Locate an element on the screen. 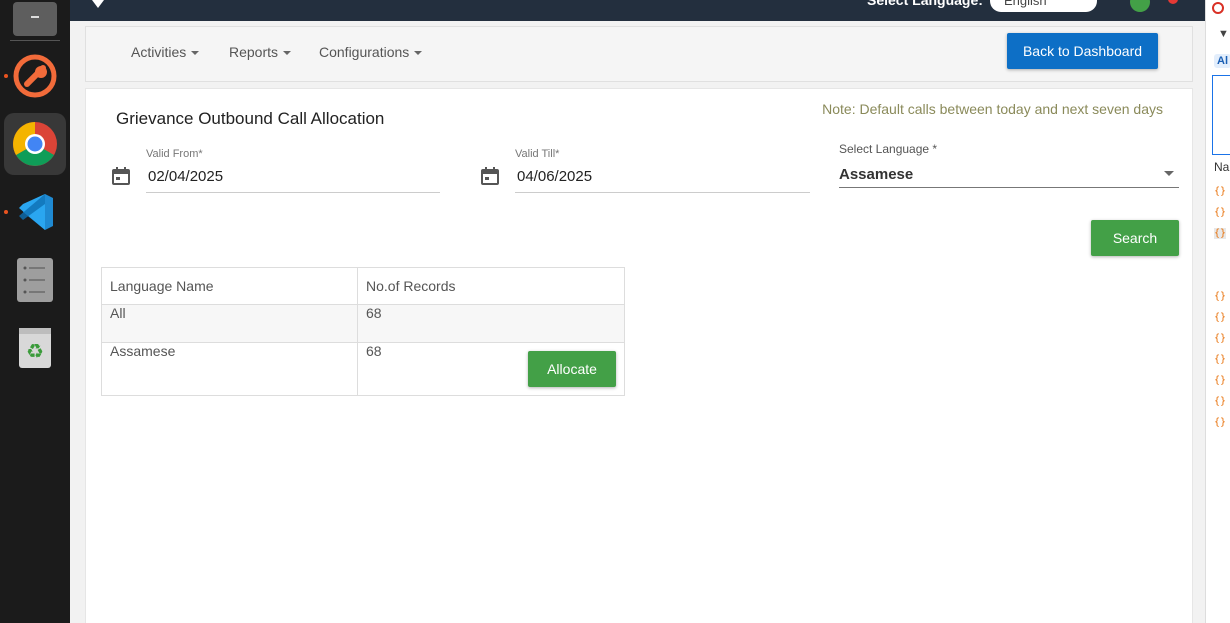  records-value: 68 is located at coordinates (374, 351).